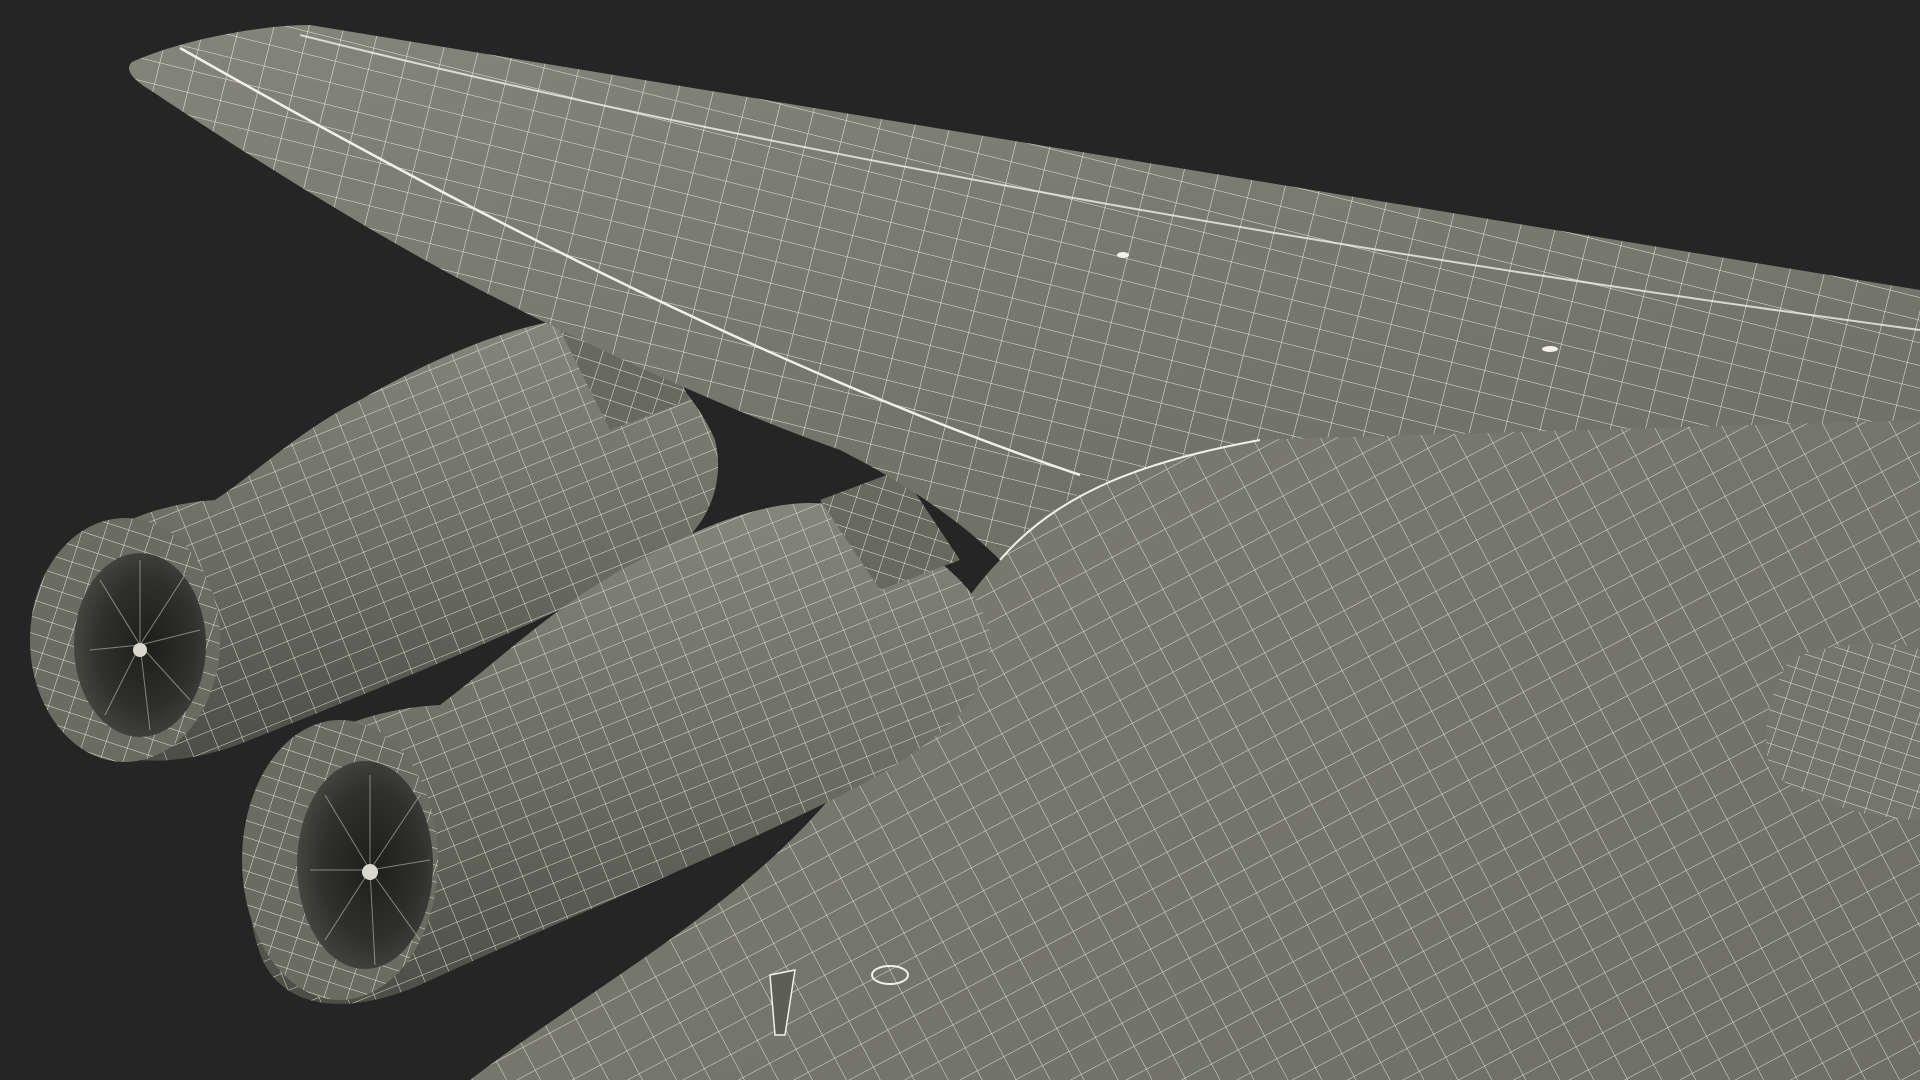 This screenshot has height=1080, width=1920. I want to click on outboard-engine-intake, so click(125, 640).